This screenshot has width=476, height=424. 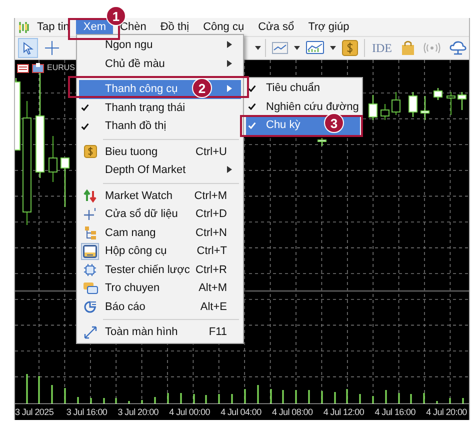 What do you see at coordinates (315, 48) in the screenshot?
I see `indicator-chart-icon` at bounding box center [315, 48].